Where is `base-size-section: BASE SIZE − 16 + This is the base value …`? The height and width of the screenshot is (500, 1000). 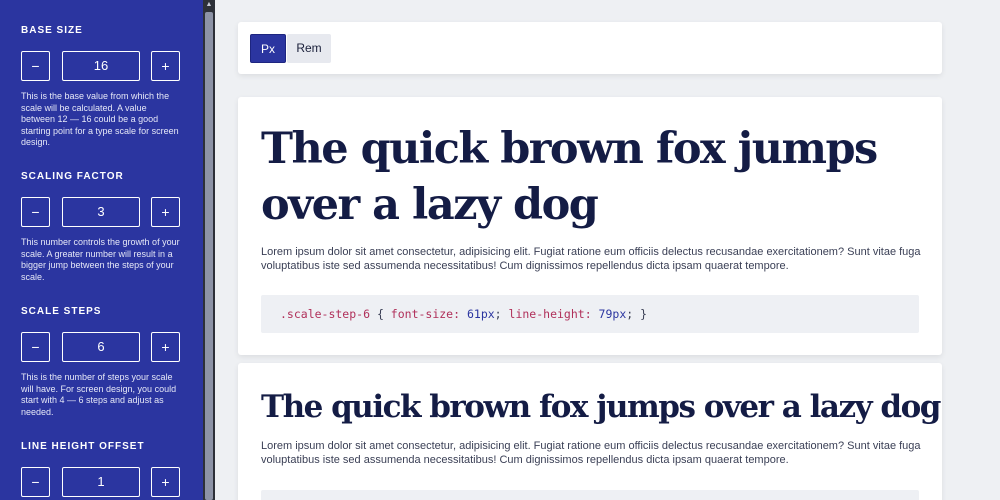 base-size-section: BASE SIZE − 16 + This is the base value … is located at coordinates (101, 87).